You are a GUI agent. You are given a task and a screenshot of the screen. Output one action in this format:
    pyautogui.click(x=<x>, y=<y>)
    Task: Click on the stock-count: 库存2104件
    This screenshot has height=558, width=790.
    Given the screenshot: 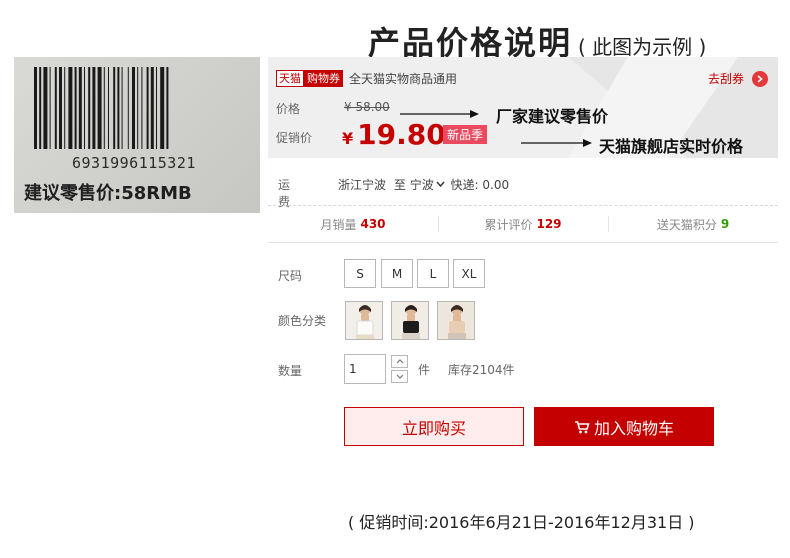 What is the action you would take?
    pyautogui.click(x=481, y=370)
    